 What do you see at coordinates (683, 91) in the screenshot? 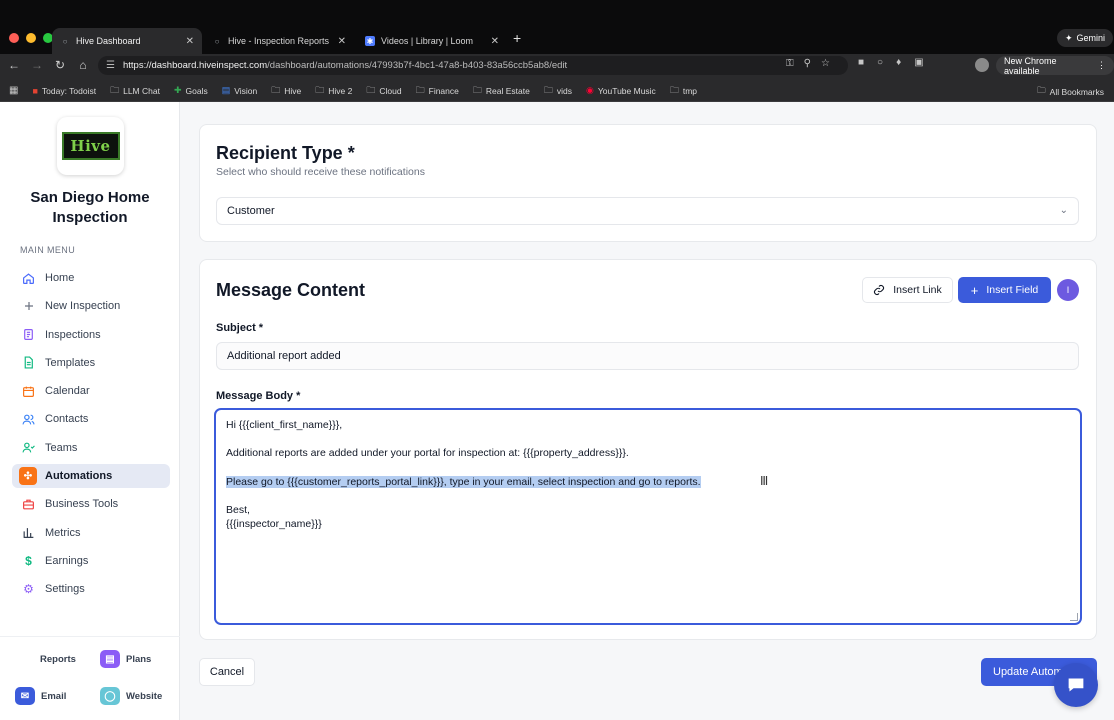
I see `bookmark-tmp: 🗀 tmp` at bounding box center [683, 91].